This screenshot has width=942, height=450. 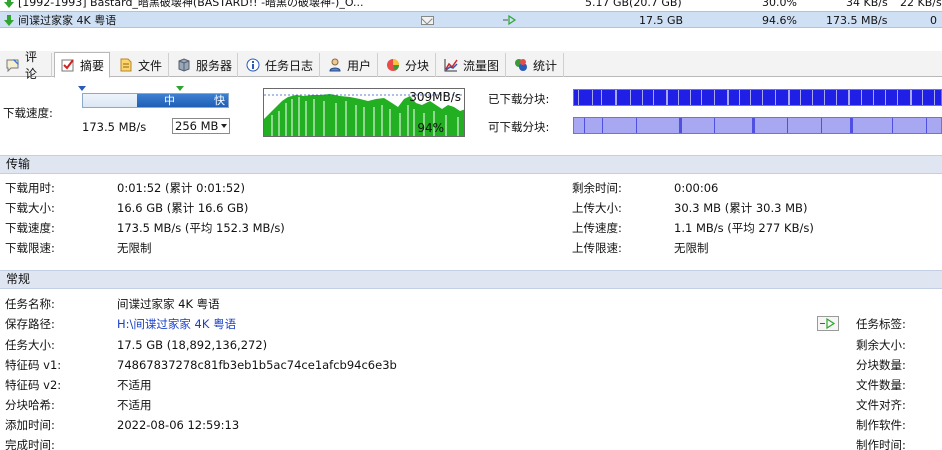 I want to click on field-value: 173.5 MB/s (平均 152.3 MB/s), so click(x=201, y=228).